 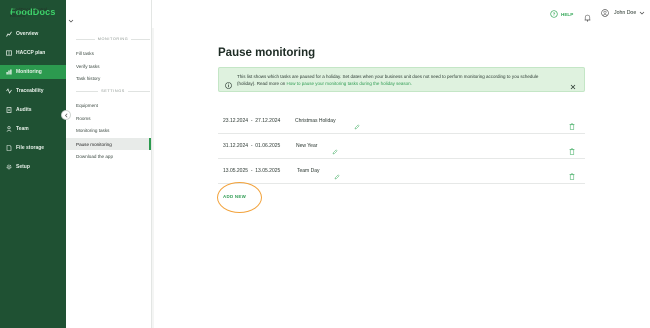 What do you see at coordinates (9, 148) in the screenshot?
I see `file-icon` at bounding box center [9, 148].